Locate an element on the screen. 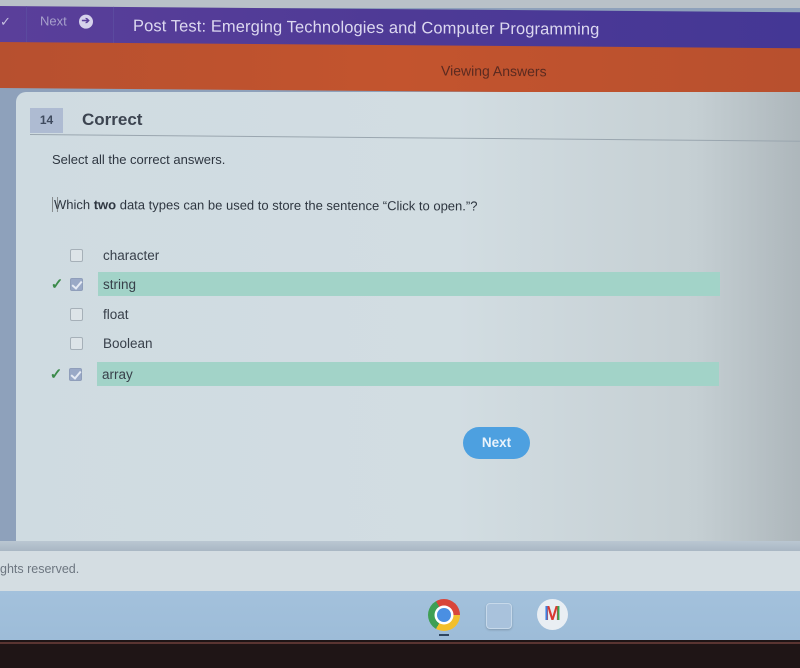 This screenshot has width=800, height=668. gmail-icon-glyph: M is located at coordinates (552, 614).